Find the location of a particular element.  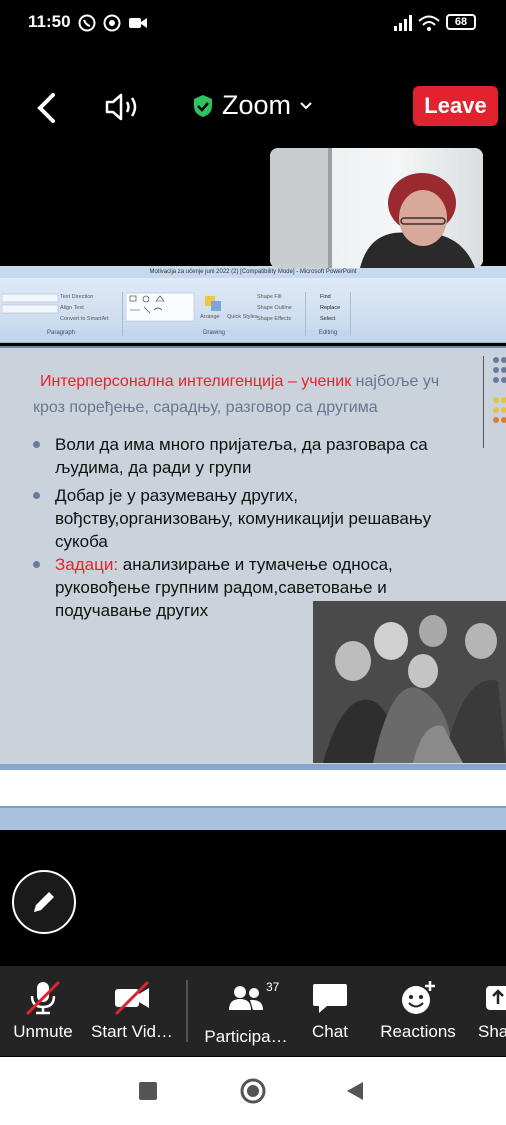

speaker-icon is located at coordinates (122, 107).